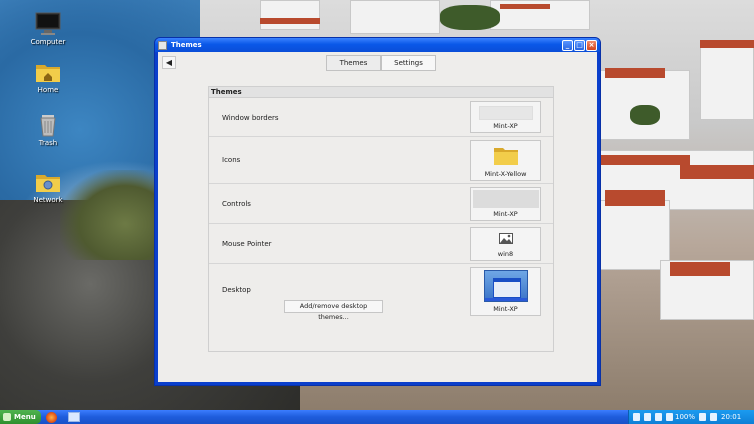  Describe the element at coordinates (48, 125) in the screenshot. I see `trash-icon` at that location.